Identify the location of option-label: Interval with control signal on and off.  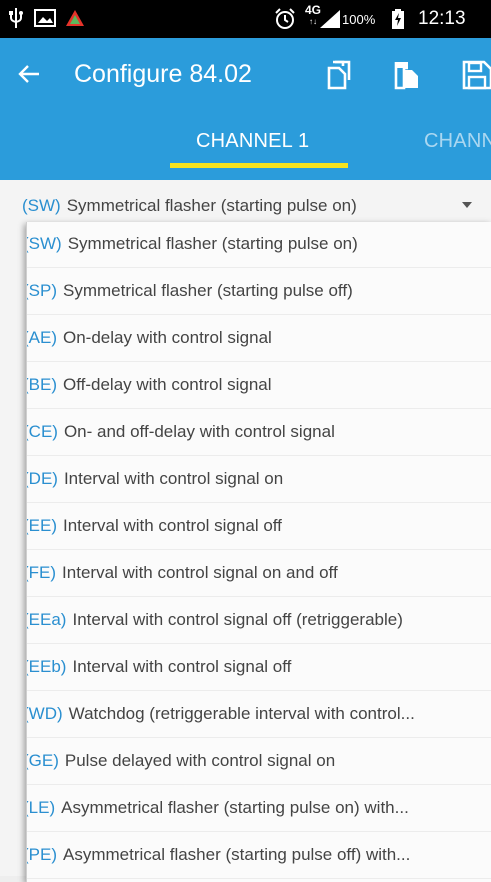
(200, 572).